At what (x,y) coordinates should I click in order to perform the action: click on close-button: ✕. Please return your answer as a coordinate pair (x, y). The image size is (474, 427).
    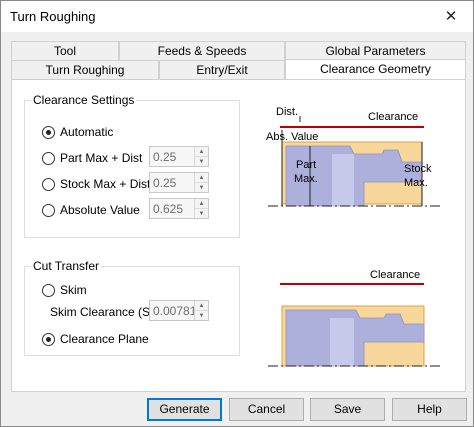
    Looking at the image, I should click on (451, 16).